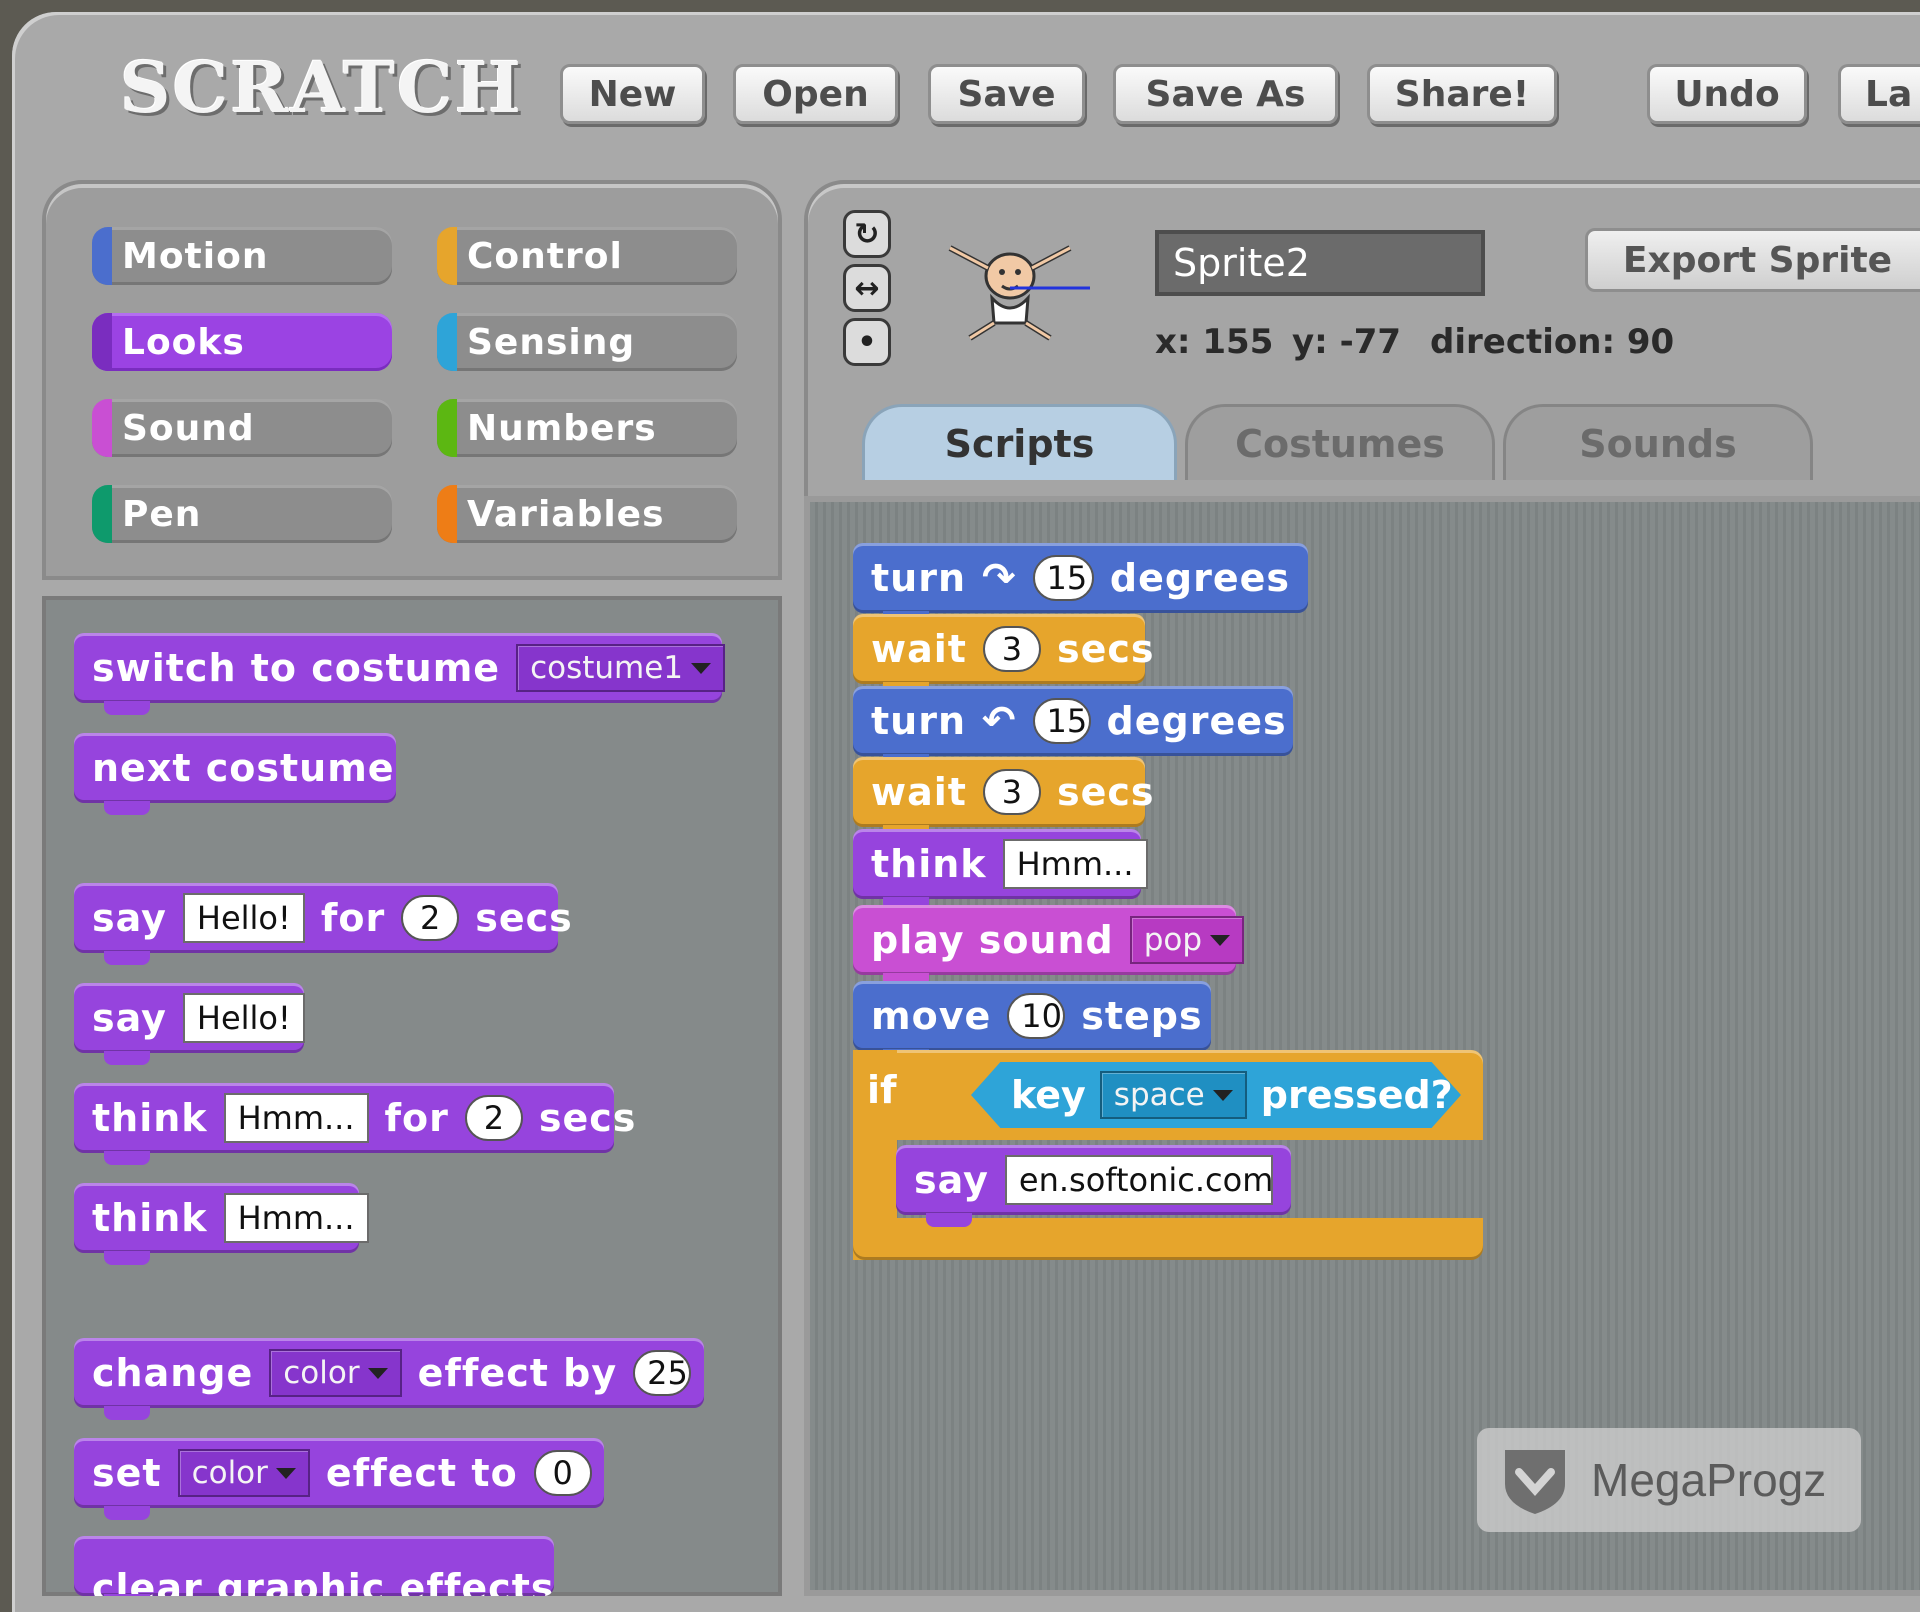 The image size is (1920, 1612). Describe the element at coordinates (321, 87) in the screenshot. I see `scratch-logo: SCRATCH` at that location.